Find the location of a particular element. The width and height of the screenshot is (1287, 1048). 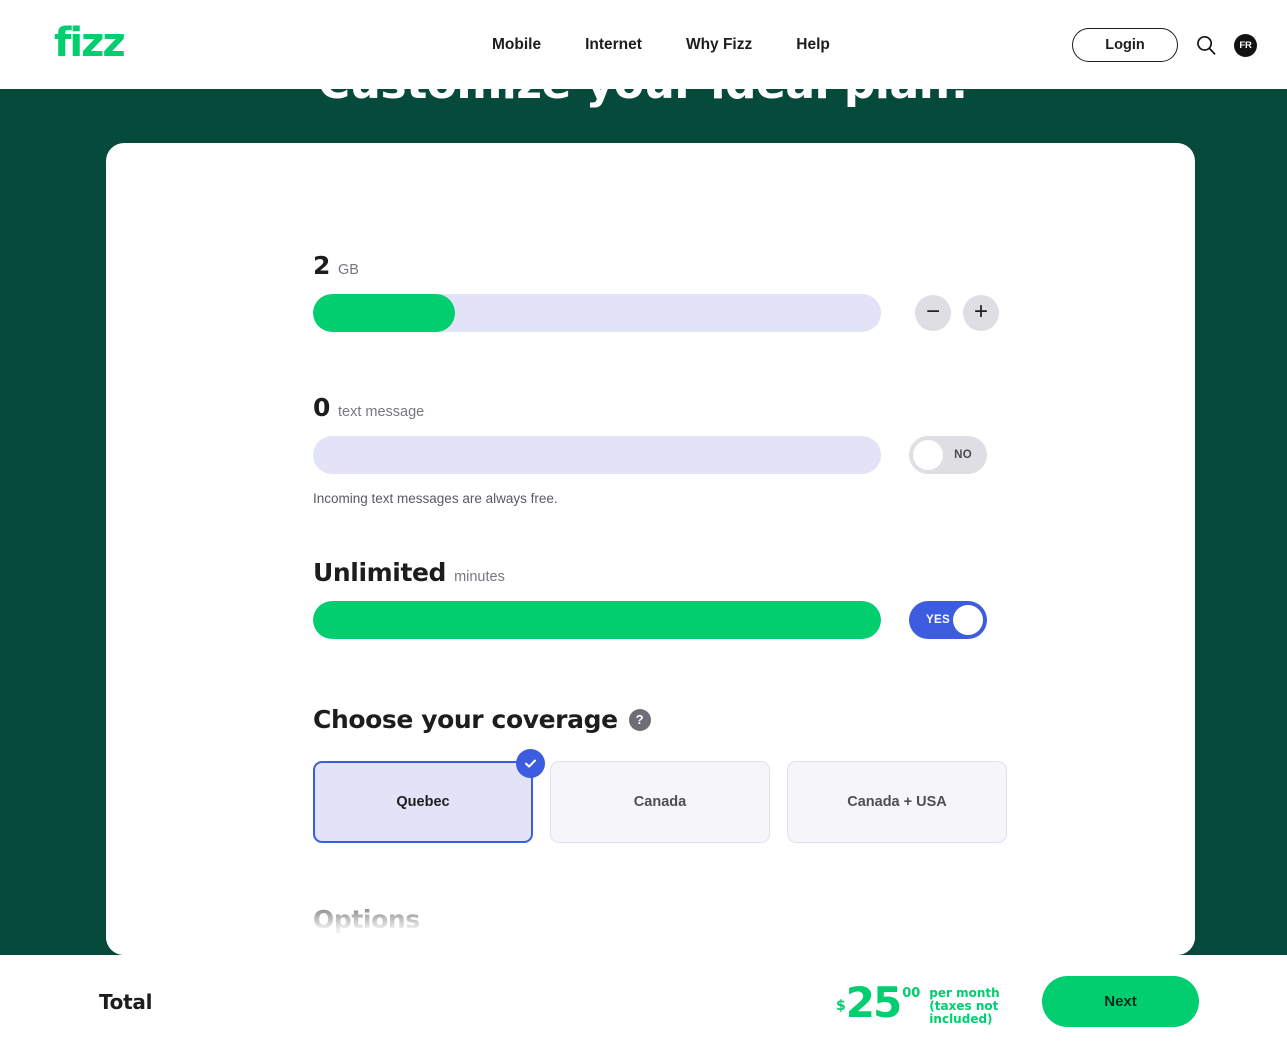

main-navigation: Mobile Internet Why Fizz Help is located at coordinates (661, 45).